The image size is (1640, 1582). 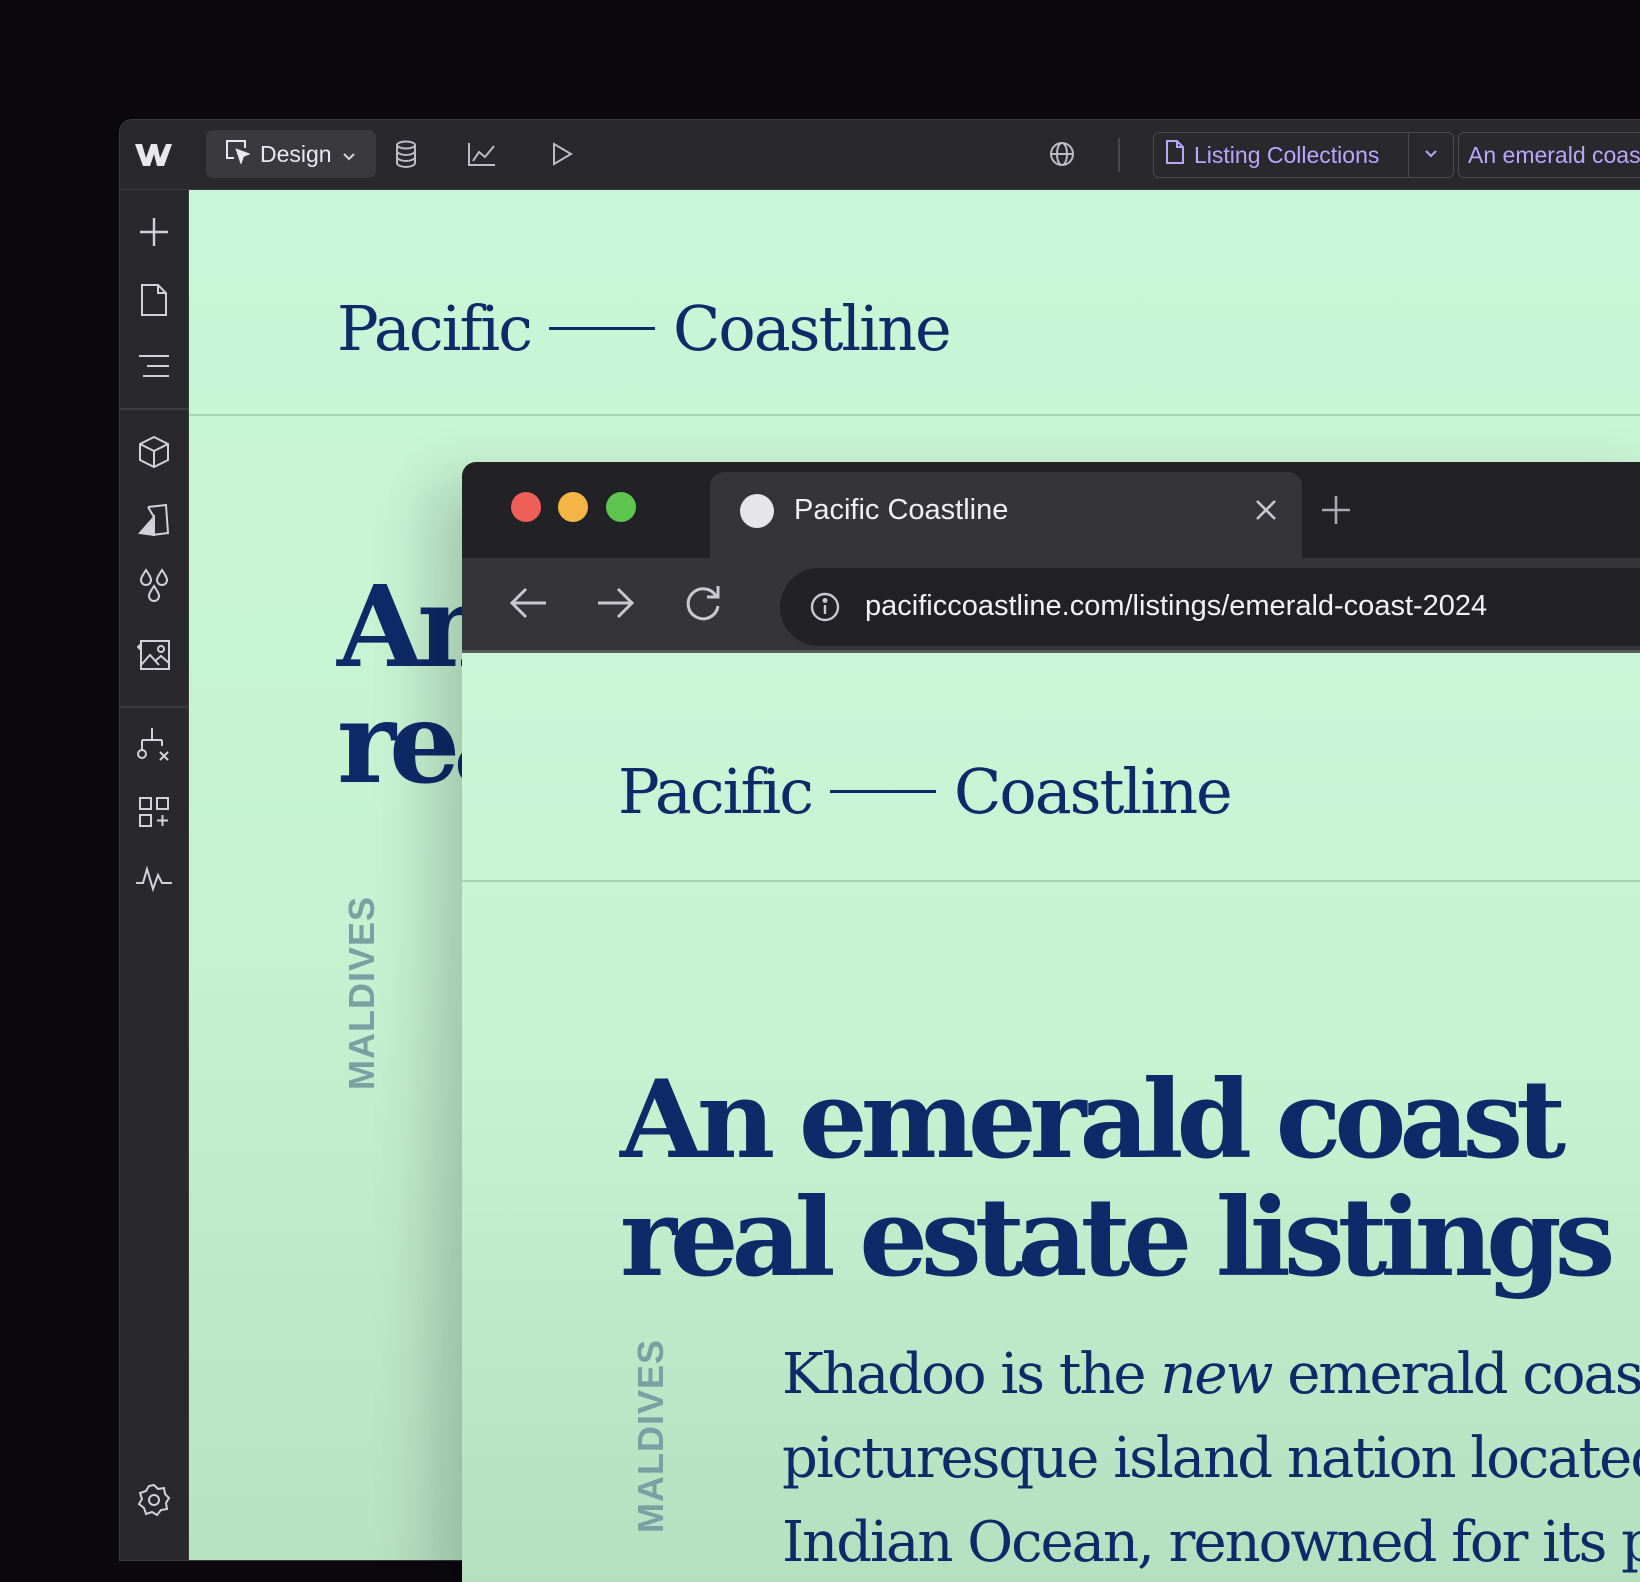 What do you see at coordinates (154, 232) in the screenshot?
I see `add-icon` at bounding box center [154, 232].